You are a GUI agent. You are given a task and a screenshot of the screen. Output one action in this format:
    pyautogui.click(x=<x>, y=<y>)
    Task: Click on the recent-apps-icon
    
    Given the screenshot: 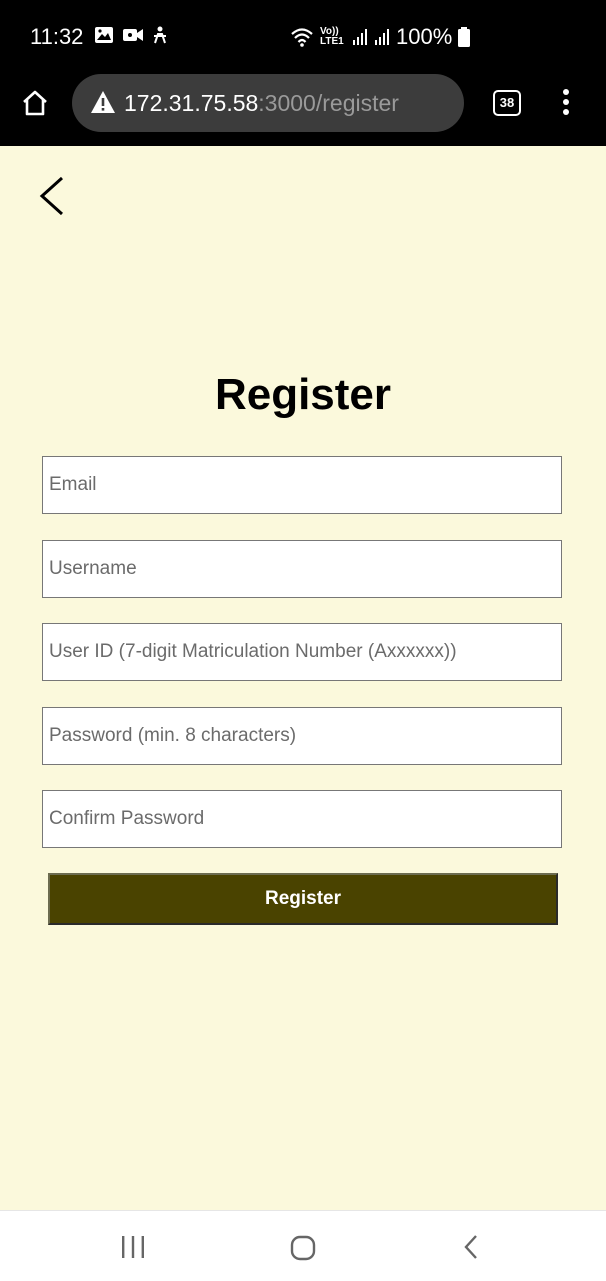 What is the action you would take?
    pyautogui.click(x=133, y=1247)
    